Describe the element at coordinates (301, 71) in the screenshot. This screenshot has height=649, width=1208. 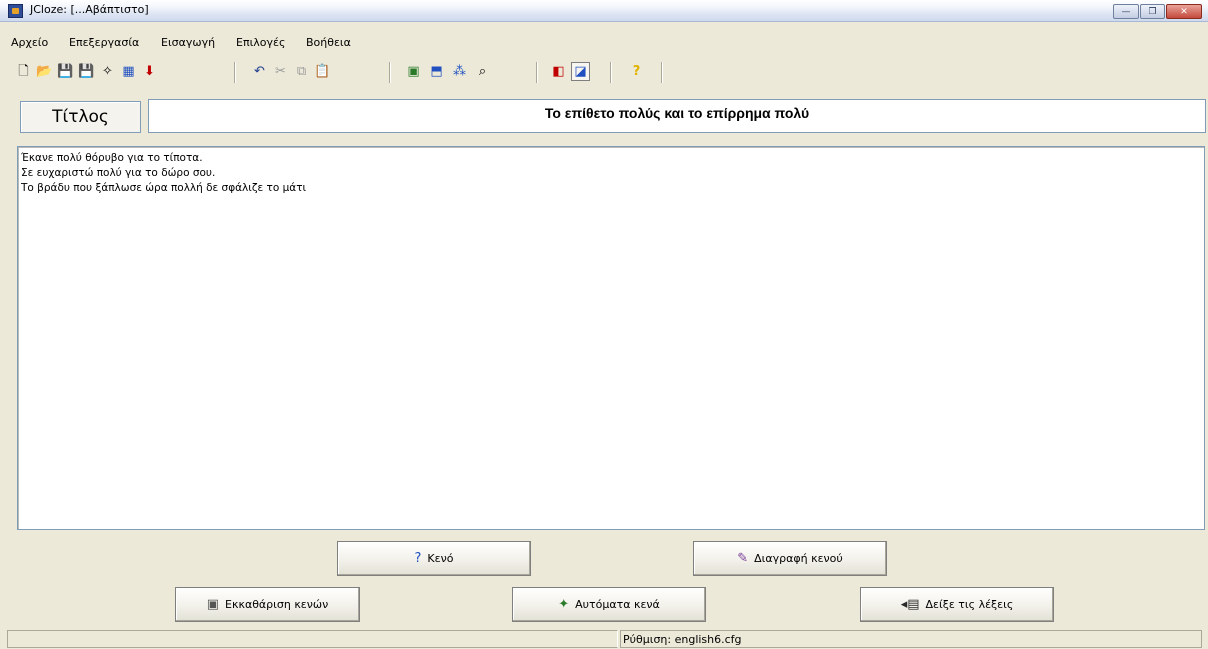
I see `copy-icon: ⧉` at that location.